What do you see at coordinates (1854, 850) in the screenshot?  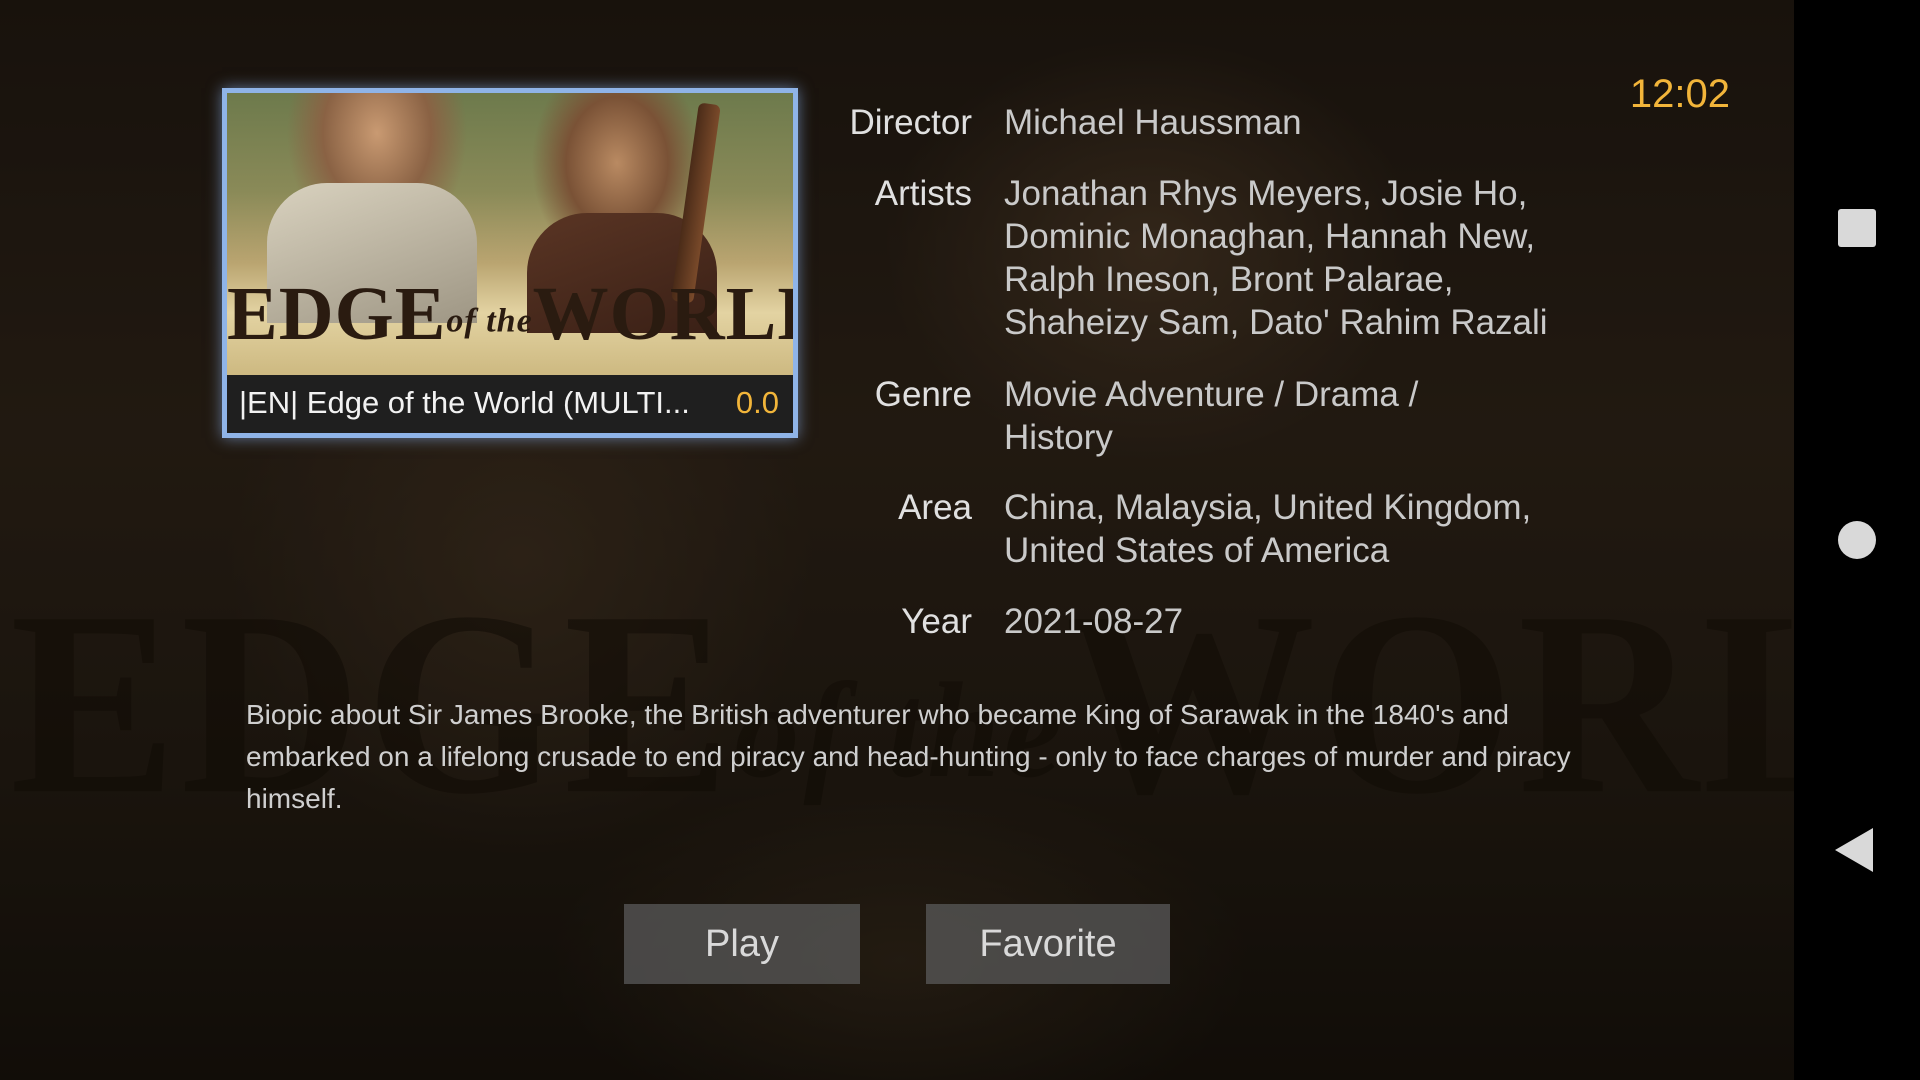 I see `triangle-back-icon` at bounding box center [1854, 850].